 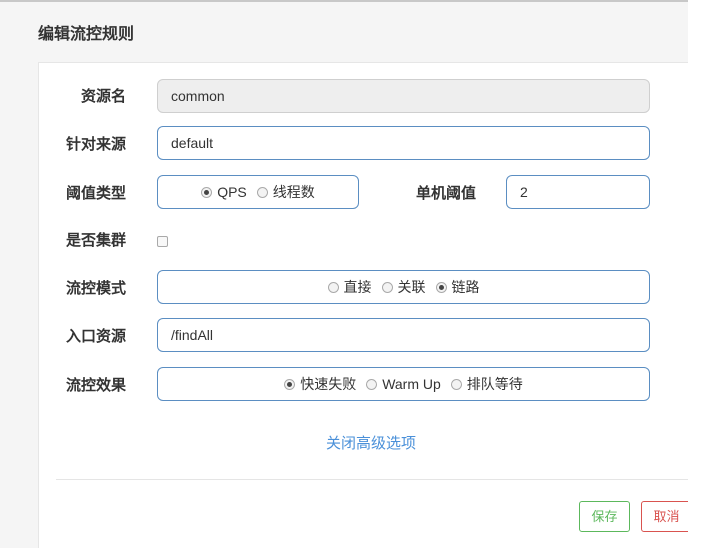 I want to click on strategy-option-relate-label: 关联, so click(x=411, y=287).